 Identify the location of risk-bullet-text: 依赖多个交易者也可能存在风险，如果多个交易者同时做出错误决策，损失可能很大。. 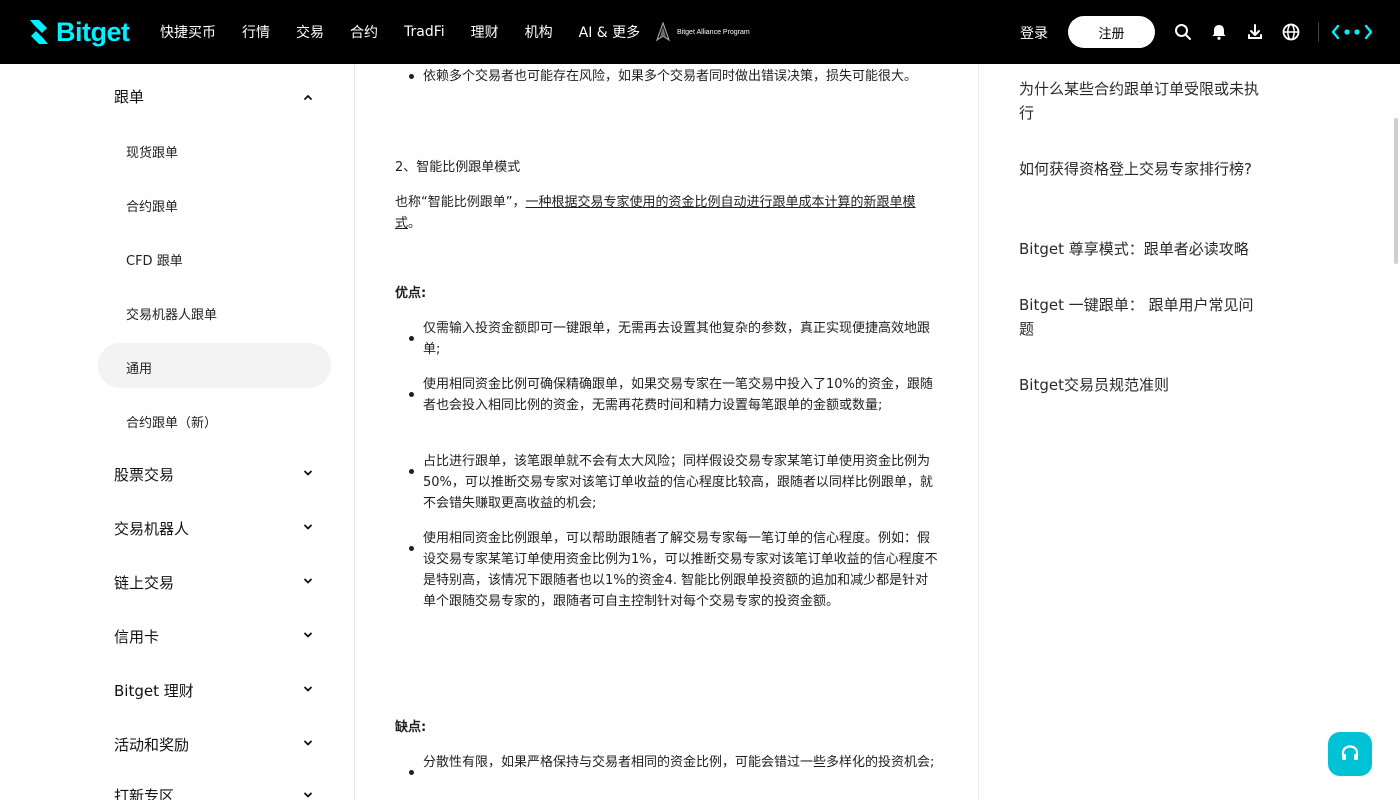
(670, 76).